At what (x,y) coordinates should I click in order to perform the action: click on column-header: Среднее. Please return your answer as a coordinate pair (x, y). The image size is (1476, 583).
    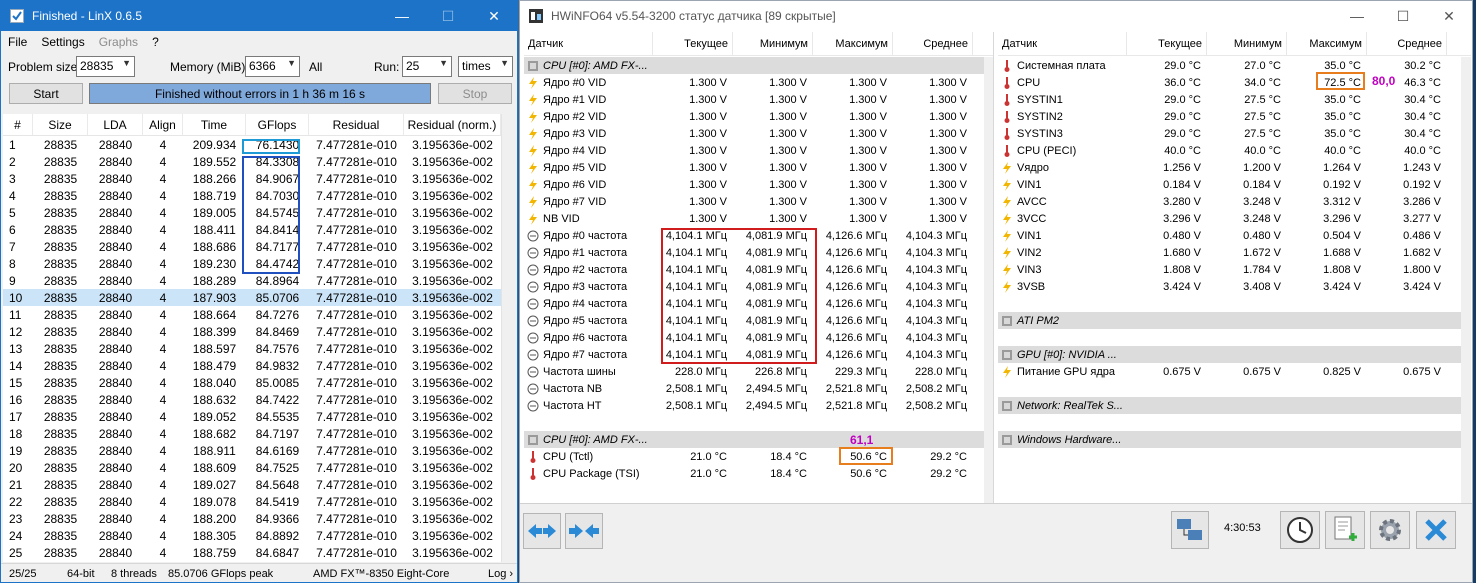
    Looking at the image, I should click on (1407, 43).